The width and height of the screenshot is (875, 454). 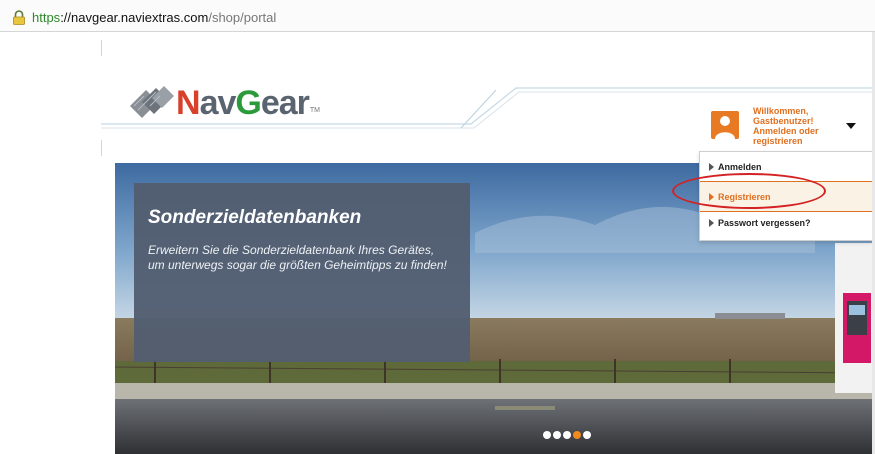 What do you see at coordinates (101, 48) in the screenshot?
I see `frame-line-top` at bounding box center [101, 48].